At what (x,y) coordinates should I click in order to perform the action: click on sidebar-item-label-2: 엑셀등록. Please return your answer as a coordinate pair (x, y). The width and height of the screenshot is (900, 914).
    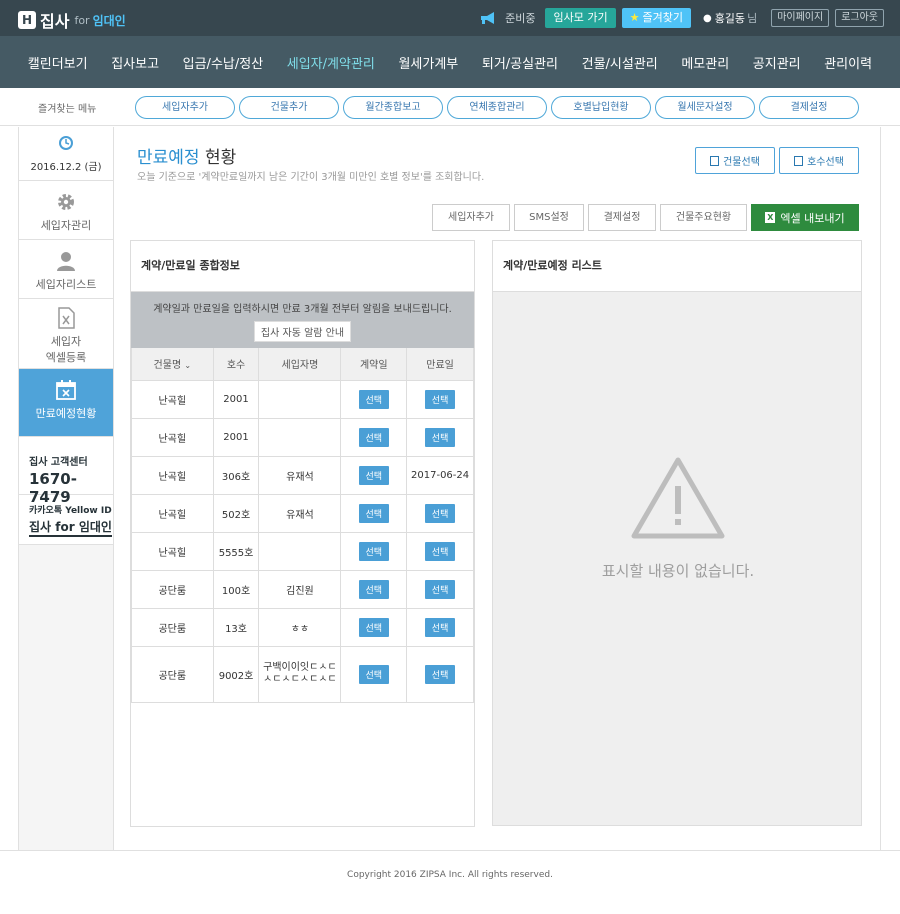
    Looking at the image, I should click on (66, 357).